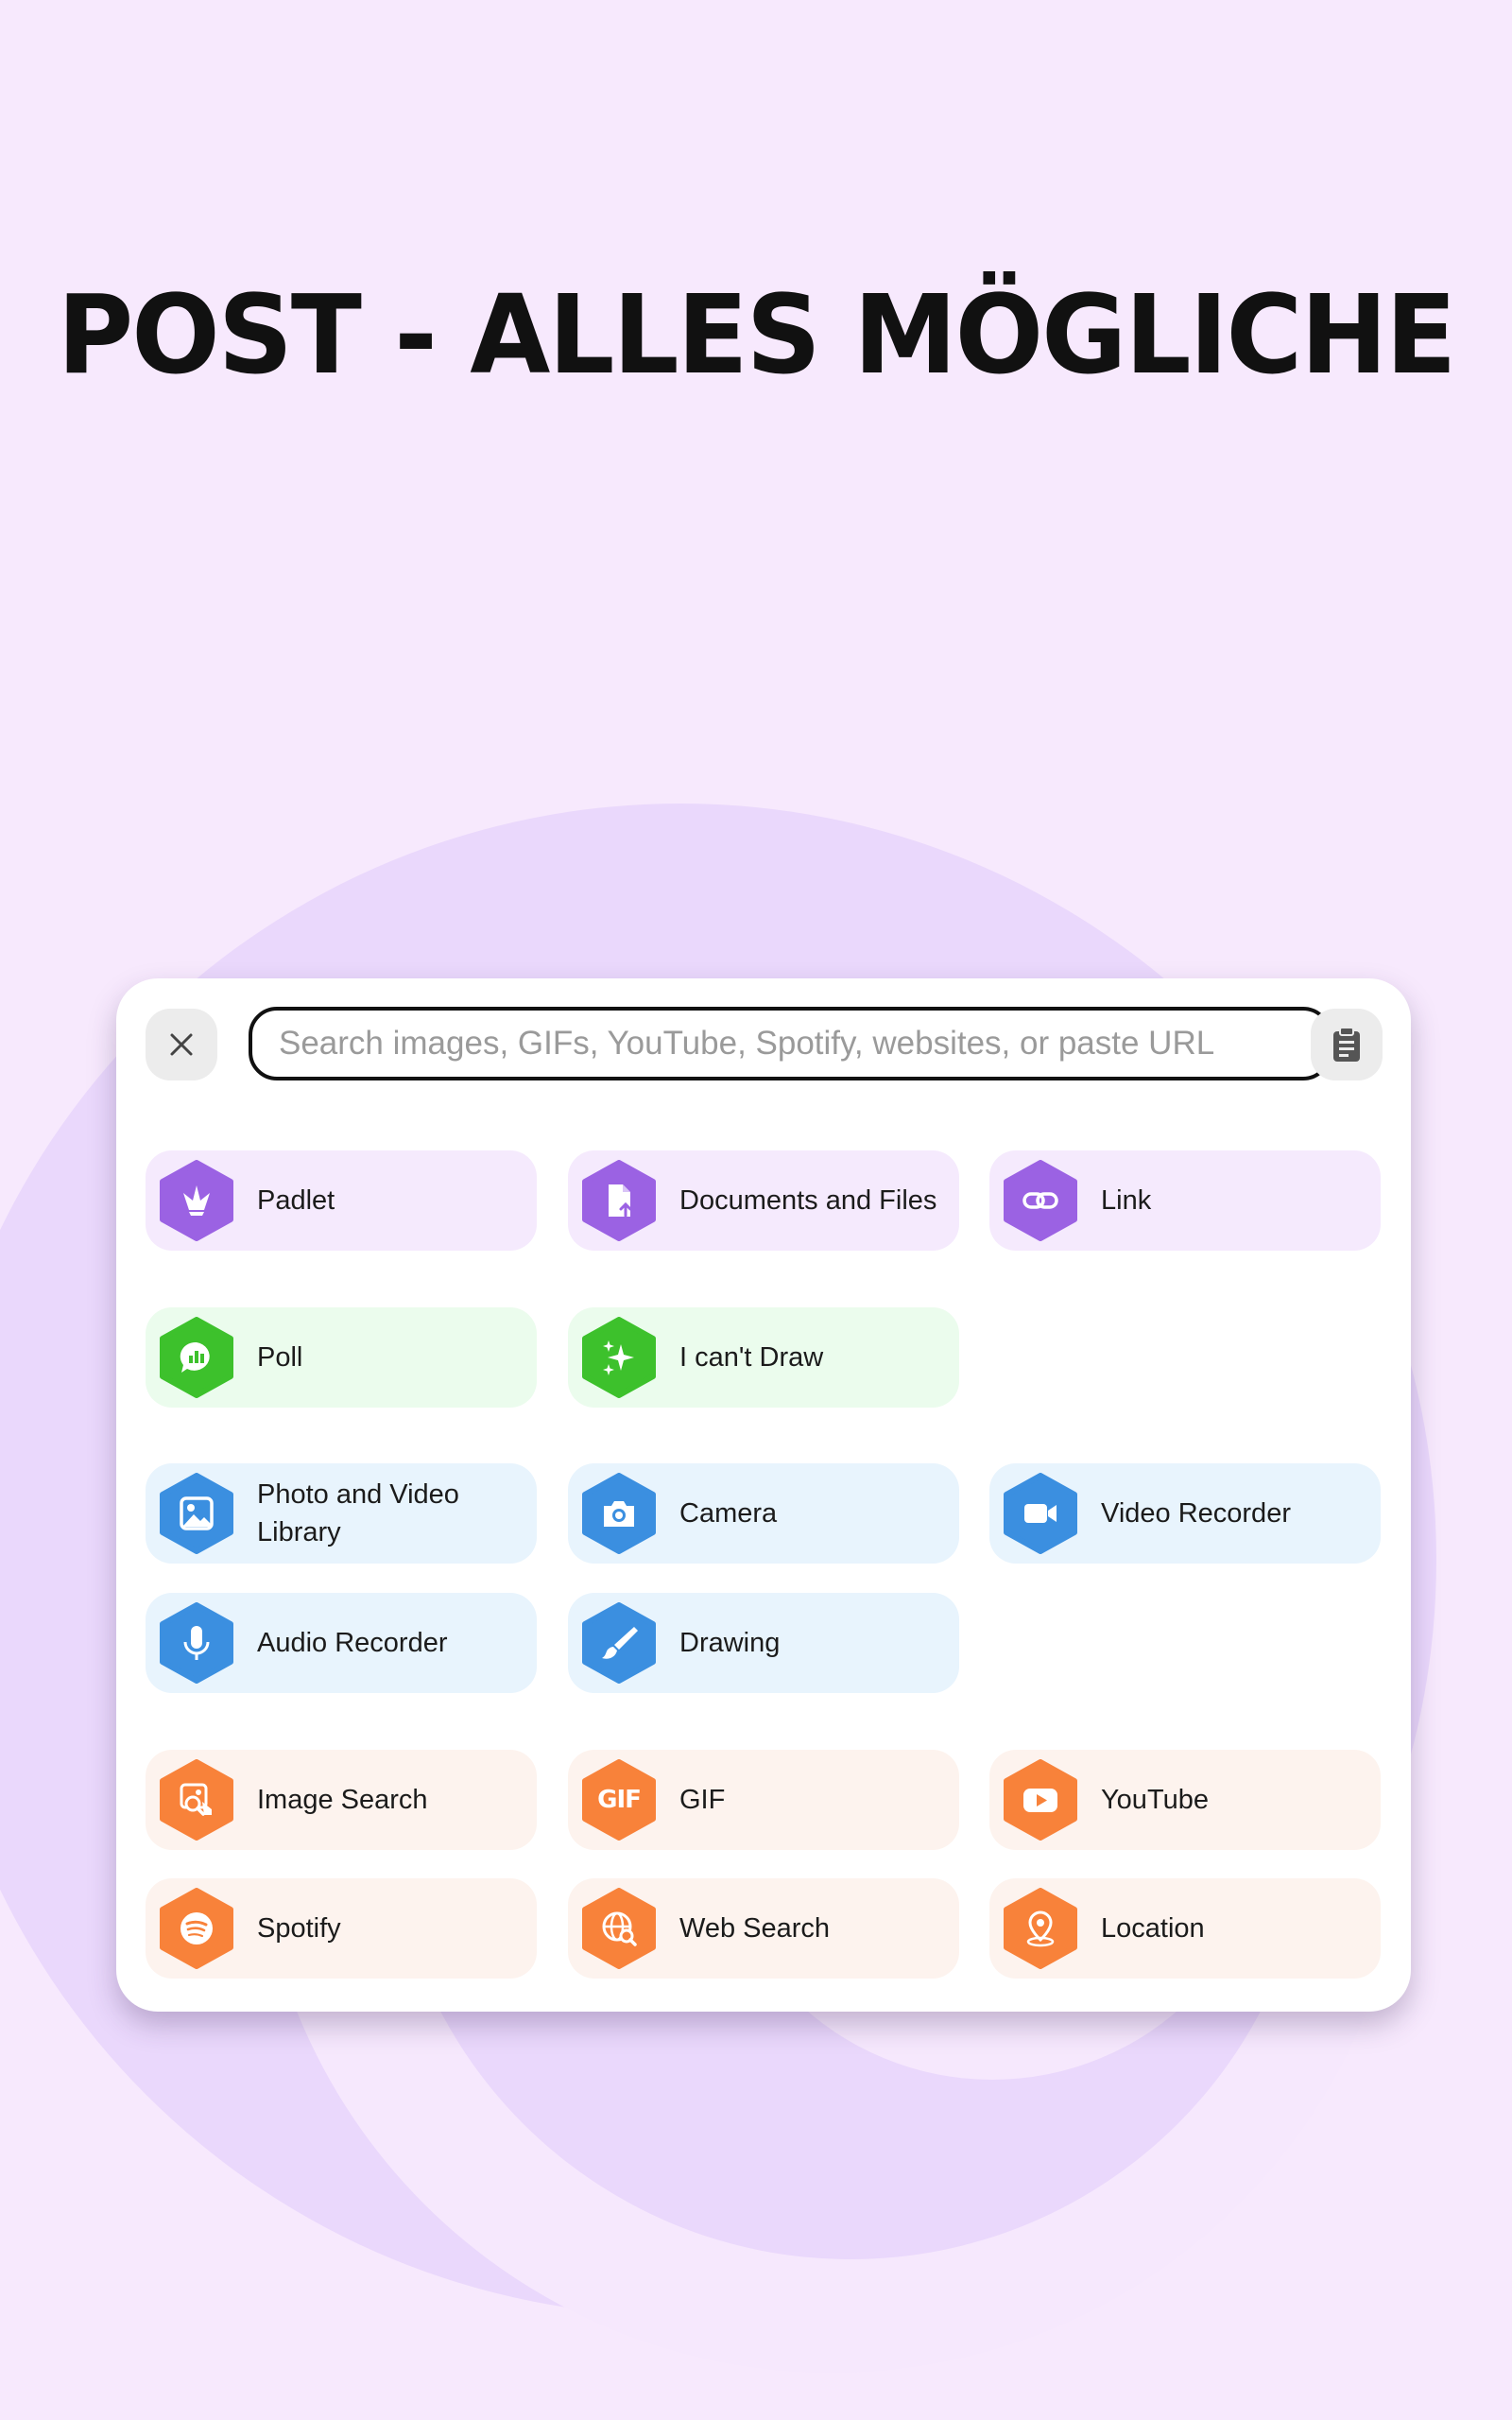 This screenshot has height=2420, width=1512. What do you see at coordinates (352, 1643) in the screenshot?
I see `tile-label: Audio Recorder` at bounding box center [352, 1643].